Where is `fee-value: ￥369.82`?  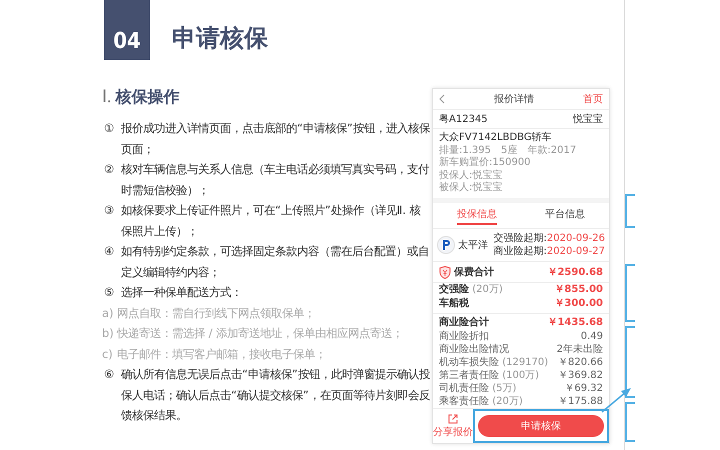 fee-value: ￥369.82 is located at coordinates (580, 375).